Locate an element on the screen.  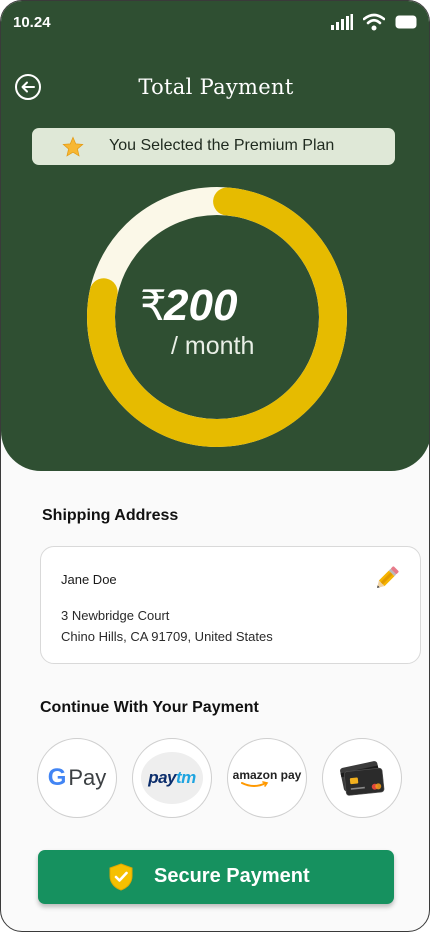
amazonpay-logo-text: amazon pay is located at coordinates (267, 774).